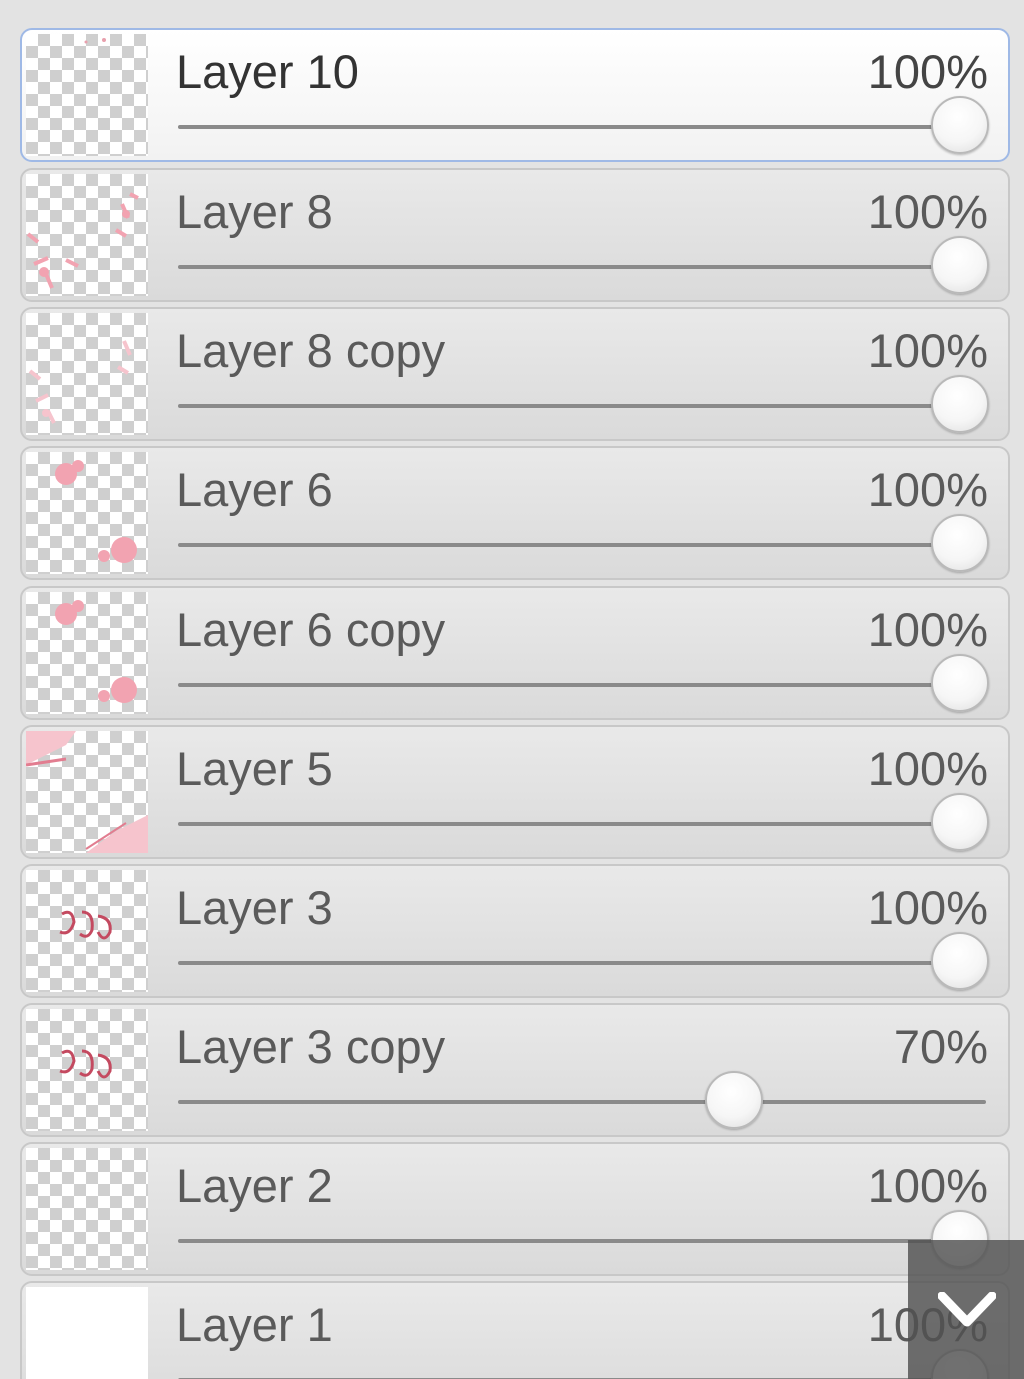 This screenshot has height=1379, width=1024. Describe the element at coordinates (515, 653) in the screenshot. I see `layer-row: Layer 6 copy 100%` at that location.